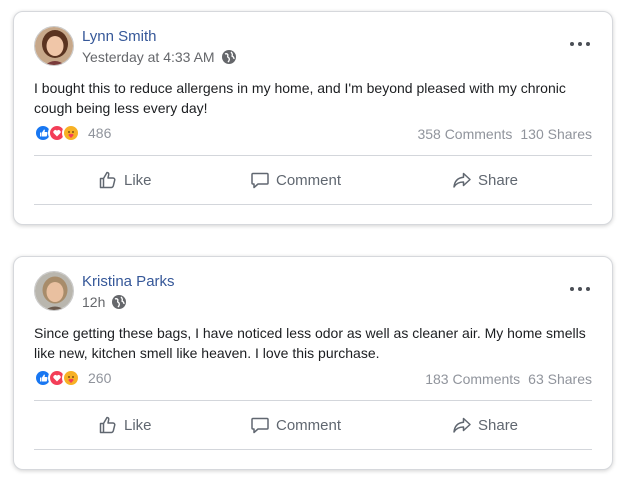  Describe the element at coordinates (93, 302) in the screenshot. I see `post-timestamp: 12h` at that location.